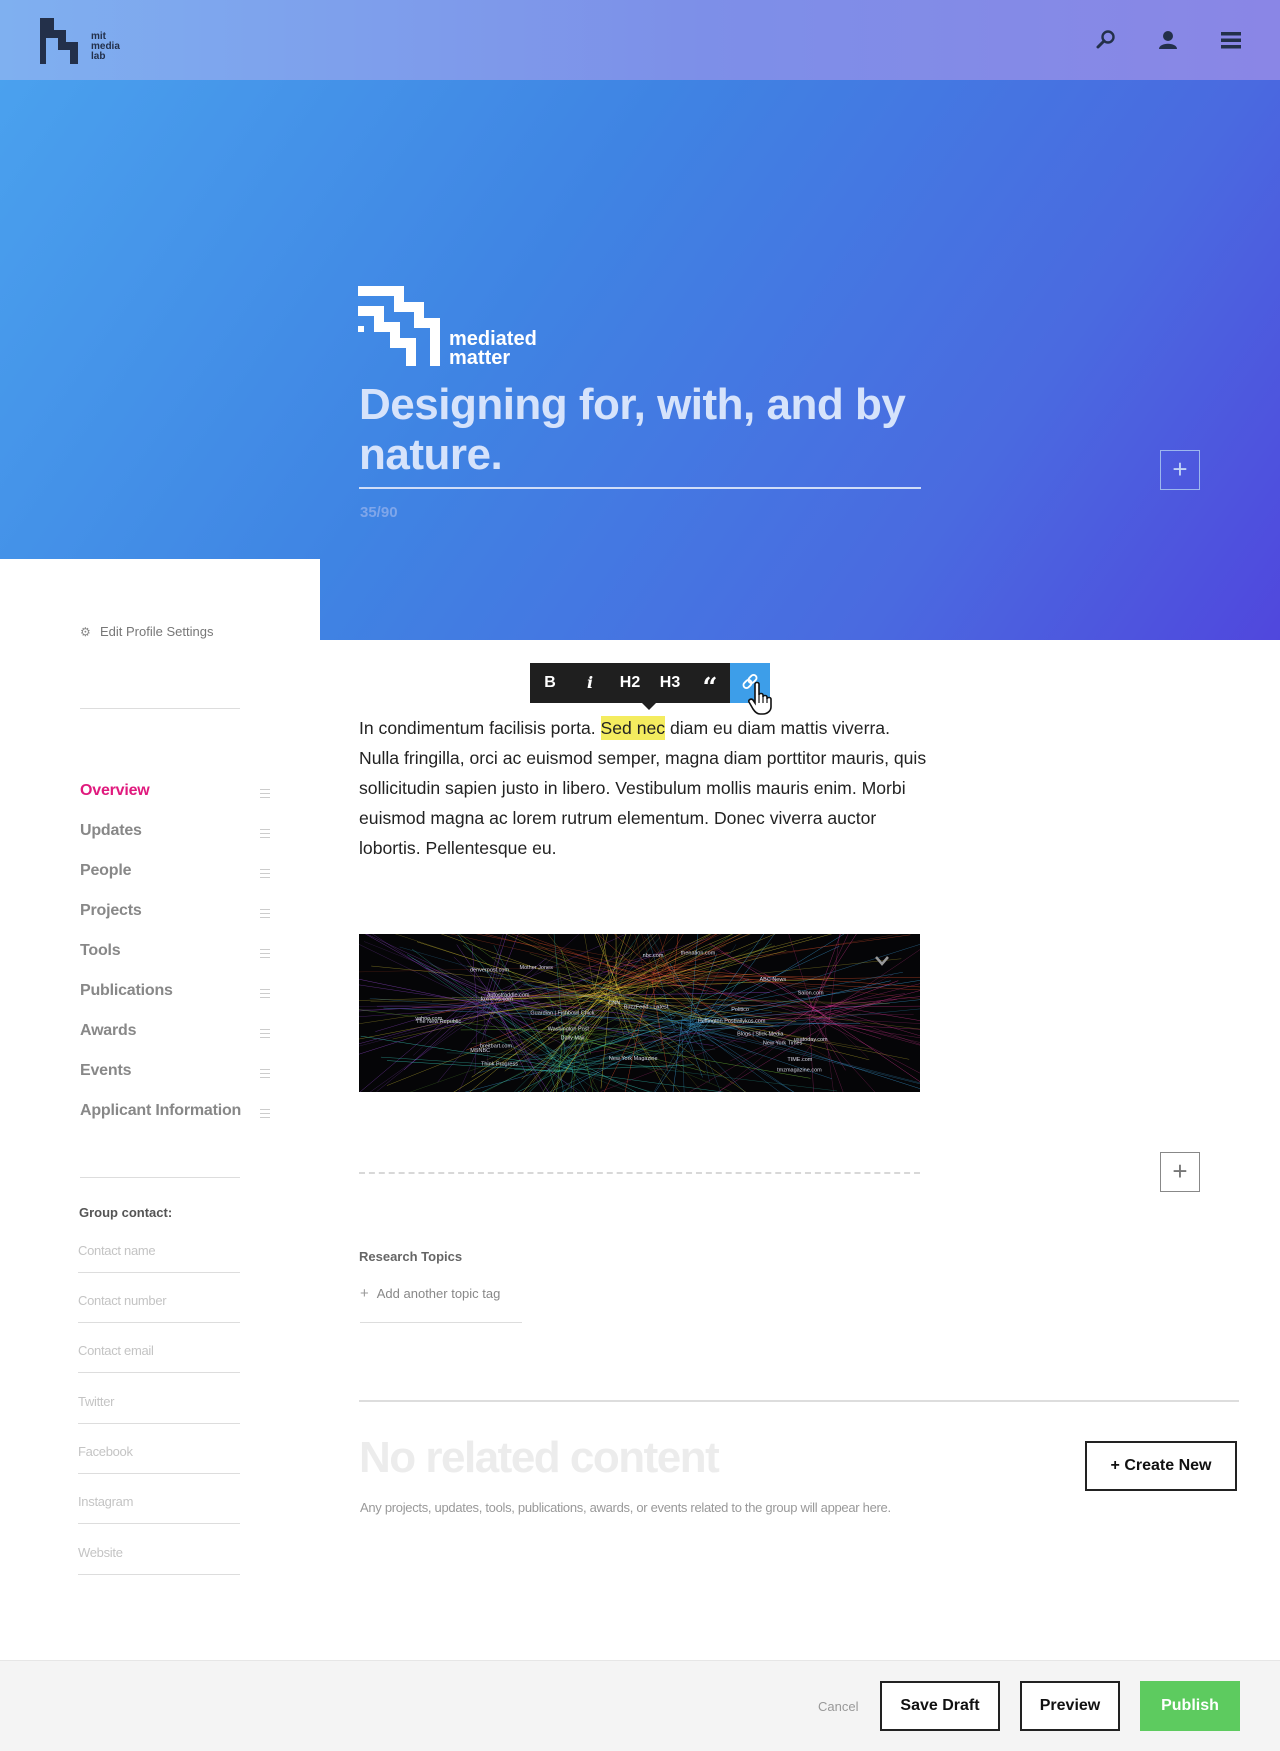  Describe the element at coordinates (772, 980) in the screenshot. I see `network-node-label: ABC News` at that location.